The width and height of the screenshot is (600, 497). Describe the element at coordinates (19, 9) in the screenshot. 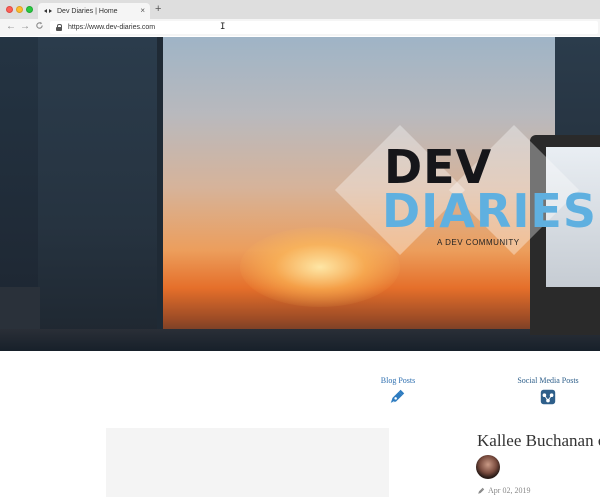

I see `minimize-window-button` at that location.